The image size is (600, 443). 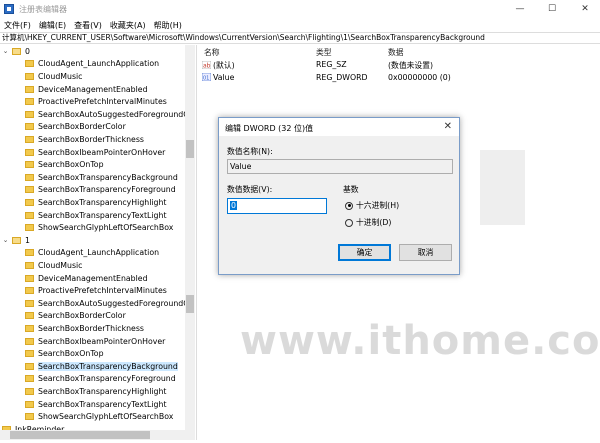 I want to click on value-data-text: 0, so click(x=233, y=205).